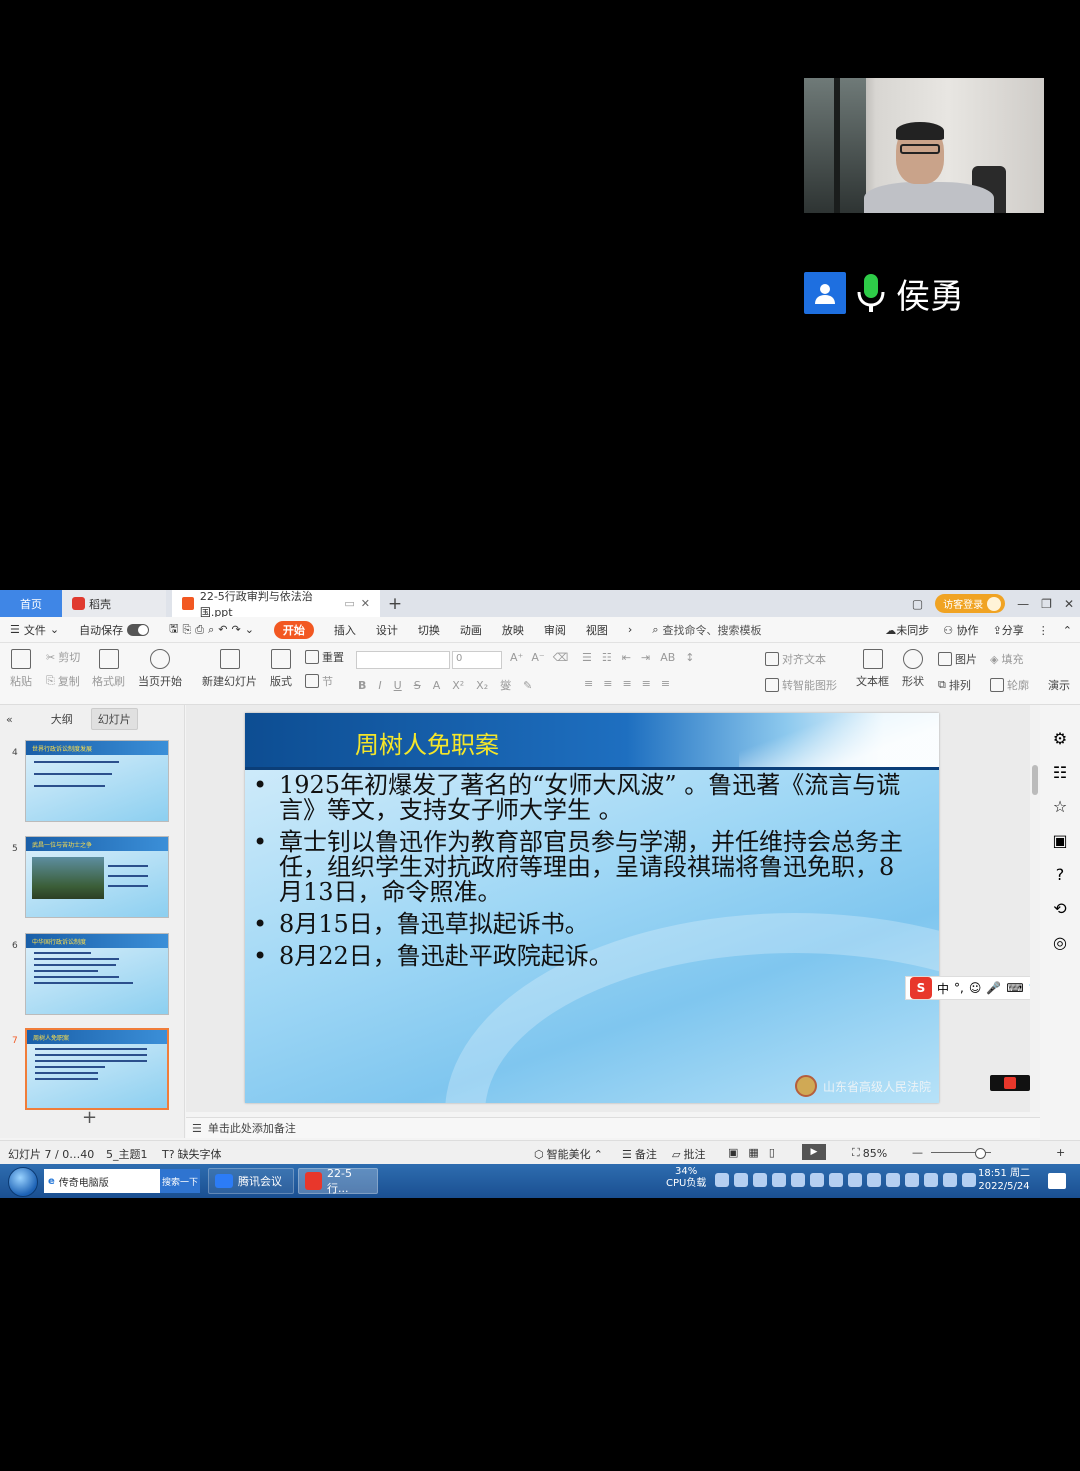 The image size is (1080, 1471). What do you see at coordinates (753, 1152) in the screenshot?
I see `sorter-view-icon: ▦` at bounding box center [753, 1152].